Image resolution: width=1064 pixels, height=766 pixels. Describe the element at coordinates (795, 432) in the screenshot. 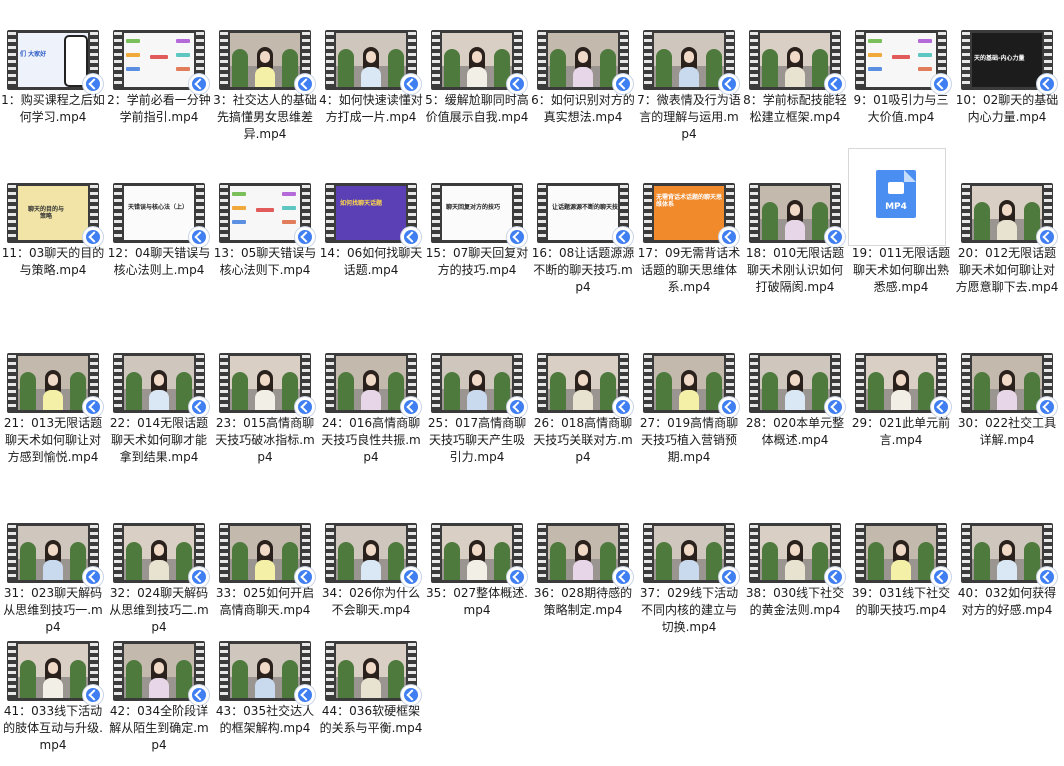

I see `file-name-label: 28：020本单元整体概述.mp4` at that location.